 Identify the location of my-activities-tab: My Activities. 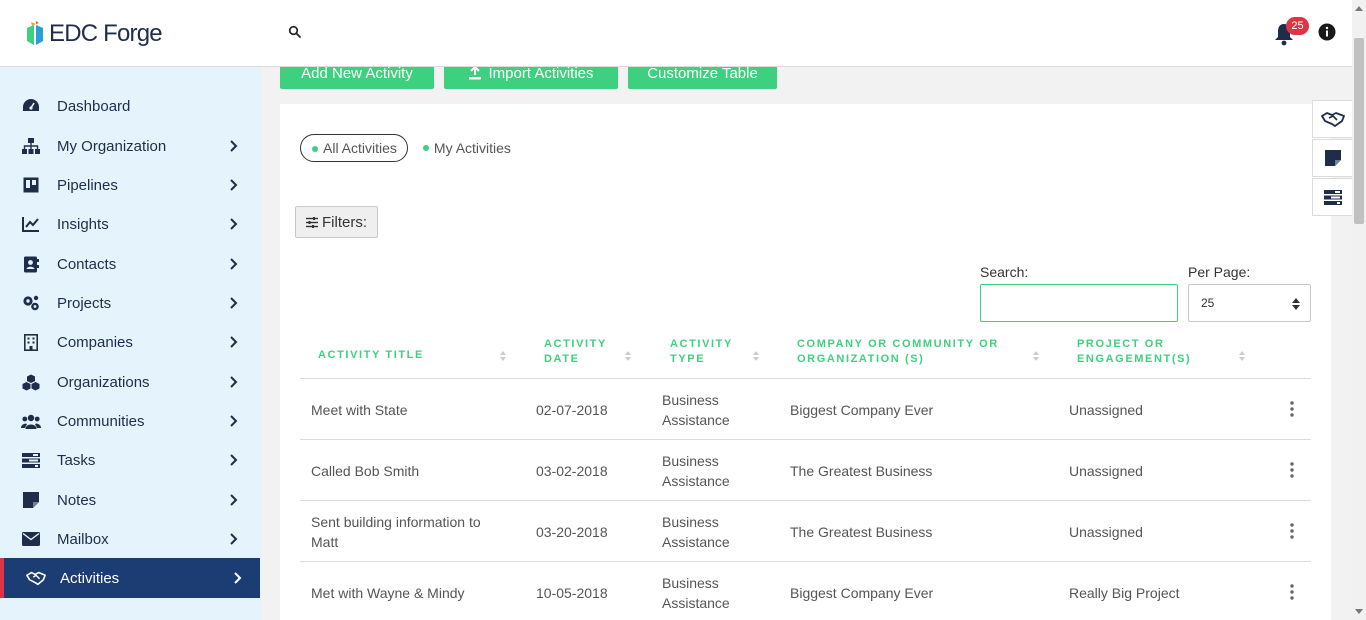
(466, 148).